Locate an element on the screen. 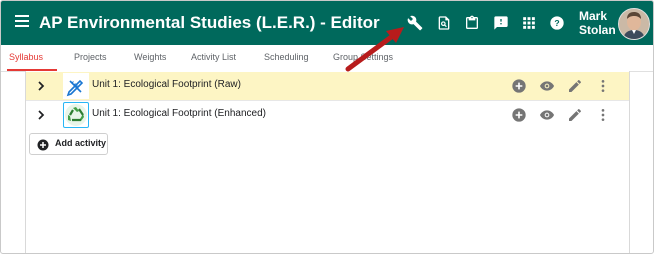 Image resolution: width=654 pixels, height=254 pixels. tab-weights: Weights is located at coordinates (150, 58).